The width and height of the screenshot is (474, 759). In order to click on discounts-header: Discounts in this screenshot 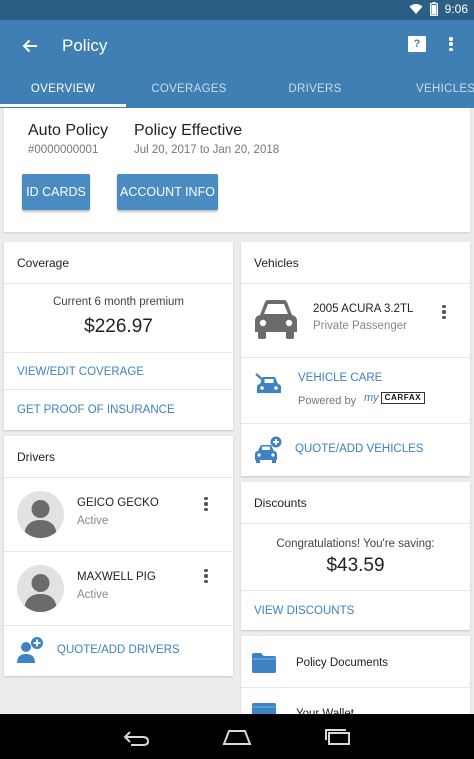, I will do `click(355, 503)`.